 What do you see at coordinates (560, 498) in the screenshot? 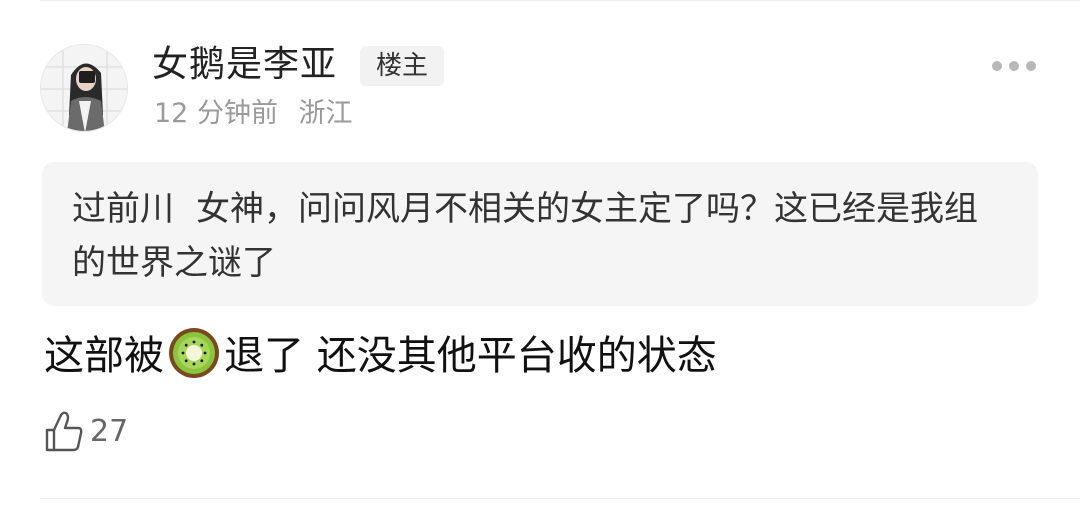
I see `bottom-divider` at bounding box center [560, 498].